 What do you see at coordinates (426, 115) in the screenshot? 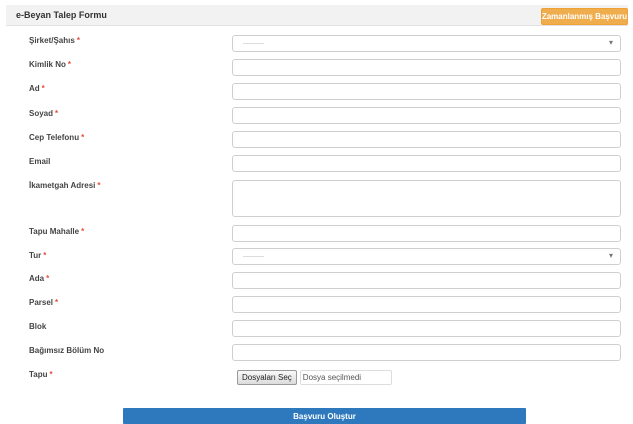
I see `soyad-input` at bounding box center [426, 115].